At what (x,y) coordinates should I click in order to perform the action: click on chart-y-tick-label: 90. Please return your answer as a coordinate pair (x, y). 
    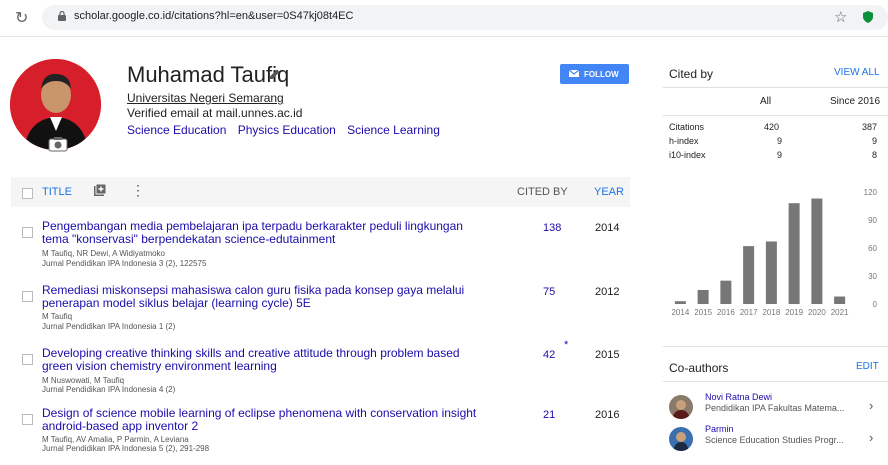
    Looking at the image, I should click on (872, 220).